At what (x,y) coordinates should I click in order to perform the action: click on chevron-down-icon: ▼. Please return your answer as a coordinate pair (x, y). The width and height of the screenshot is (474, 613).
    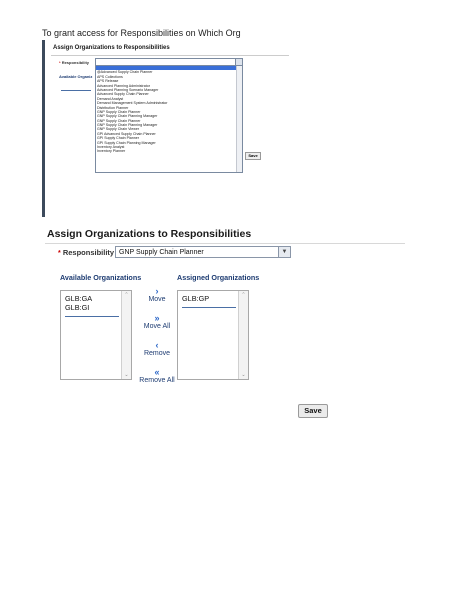
    Looking at the image, I should click on (284, 252).